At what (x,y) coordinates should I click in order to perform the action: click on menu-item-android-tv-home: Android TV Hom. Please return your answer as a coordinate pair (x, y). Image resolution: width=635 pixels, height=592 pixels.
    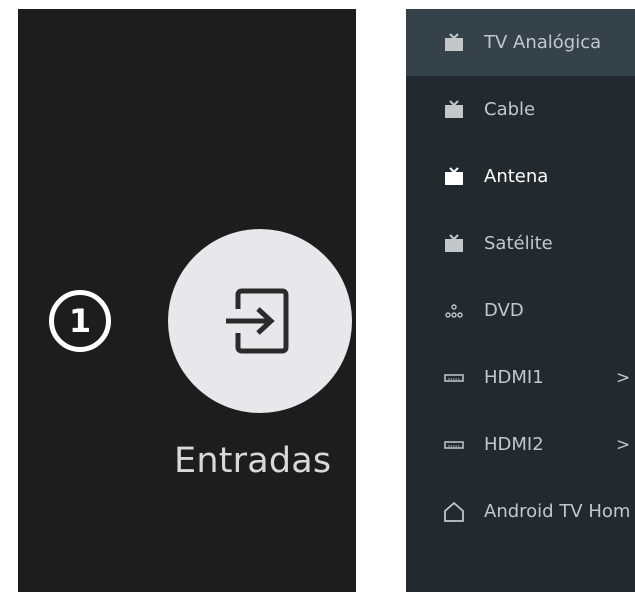
    Looking at the image, I should click on (520, 511).